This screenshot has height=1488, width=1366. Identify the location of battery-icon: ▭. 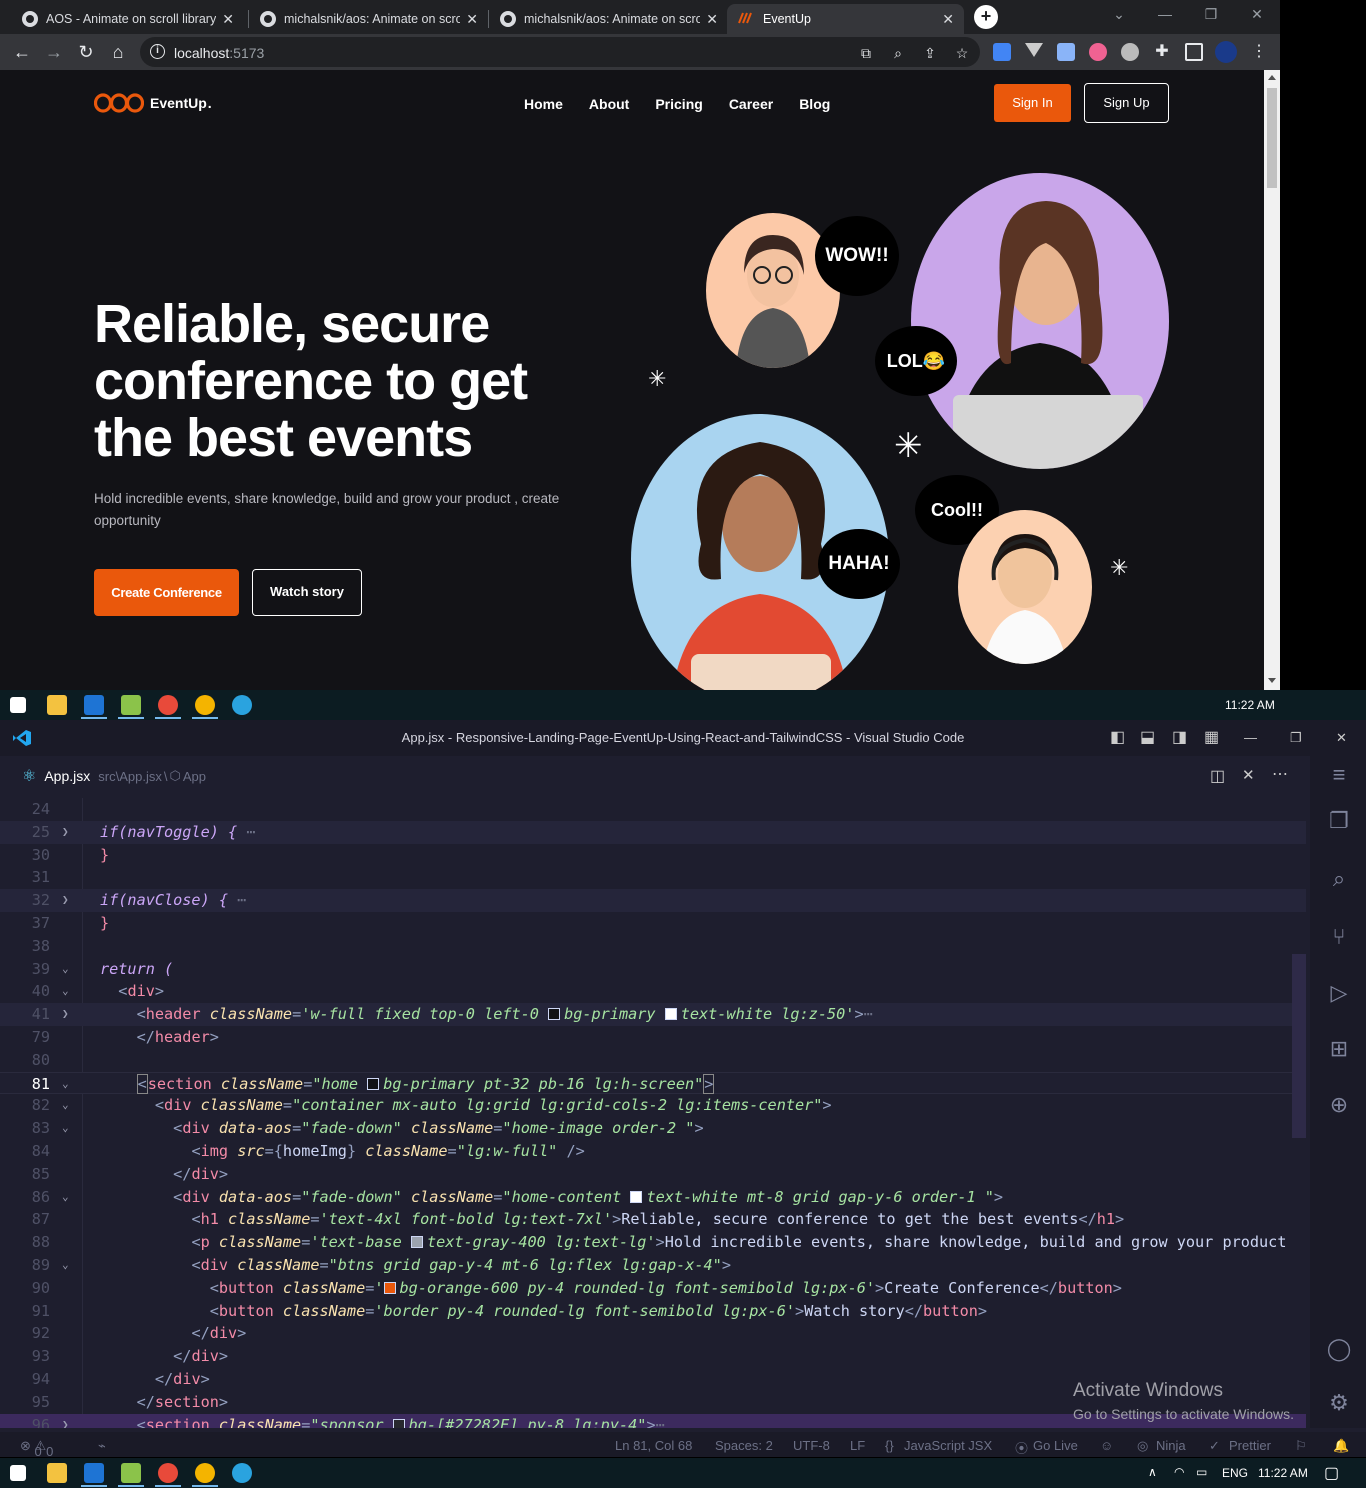
(1201, 1472).